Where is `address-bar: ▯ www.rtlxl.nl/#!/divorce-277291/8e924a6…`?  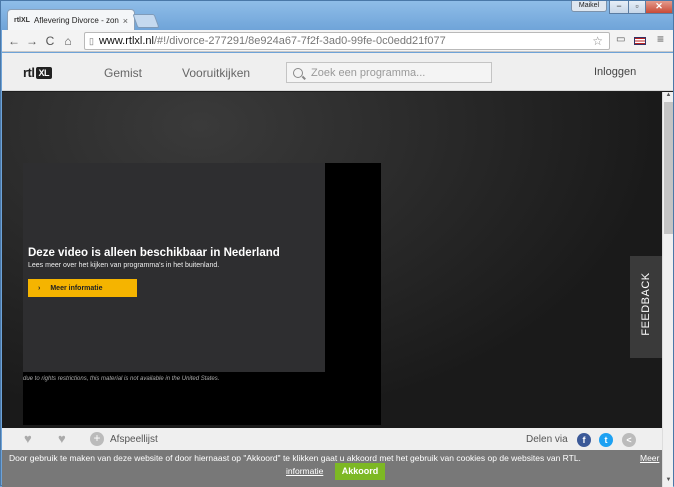 address-bar: ▯ www.rtlxl.nl/#!/divorce-277291/8e924a6… is located at coordinates (347, 41).